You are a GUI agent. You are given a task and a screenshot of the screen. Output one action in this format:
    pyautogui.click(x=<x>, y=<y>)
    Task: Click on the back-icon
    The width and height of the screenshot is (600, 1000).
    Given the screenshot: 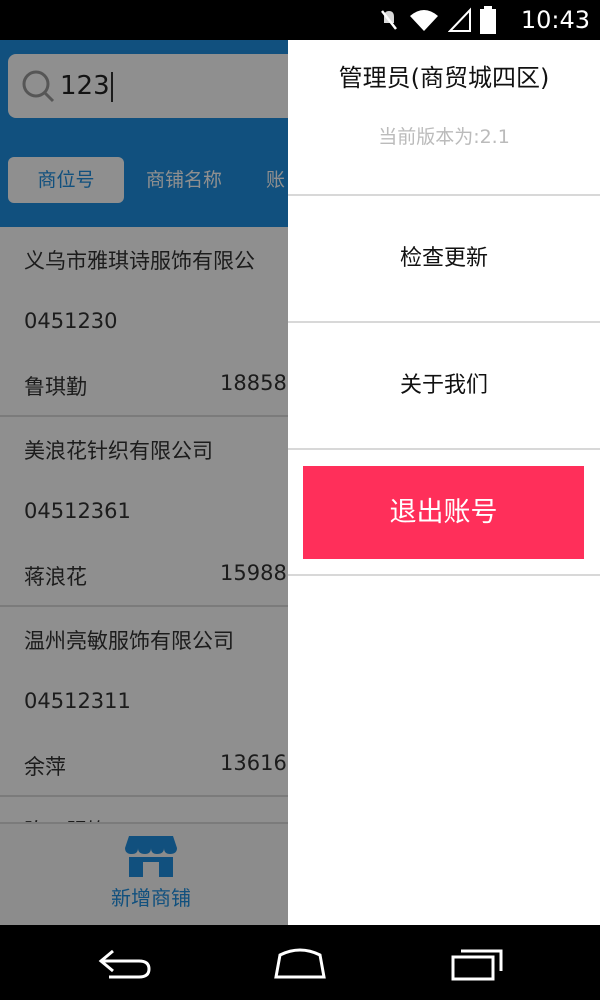 What is the action you would take?
    pyautogui.click(x=125, y=963)
    